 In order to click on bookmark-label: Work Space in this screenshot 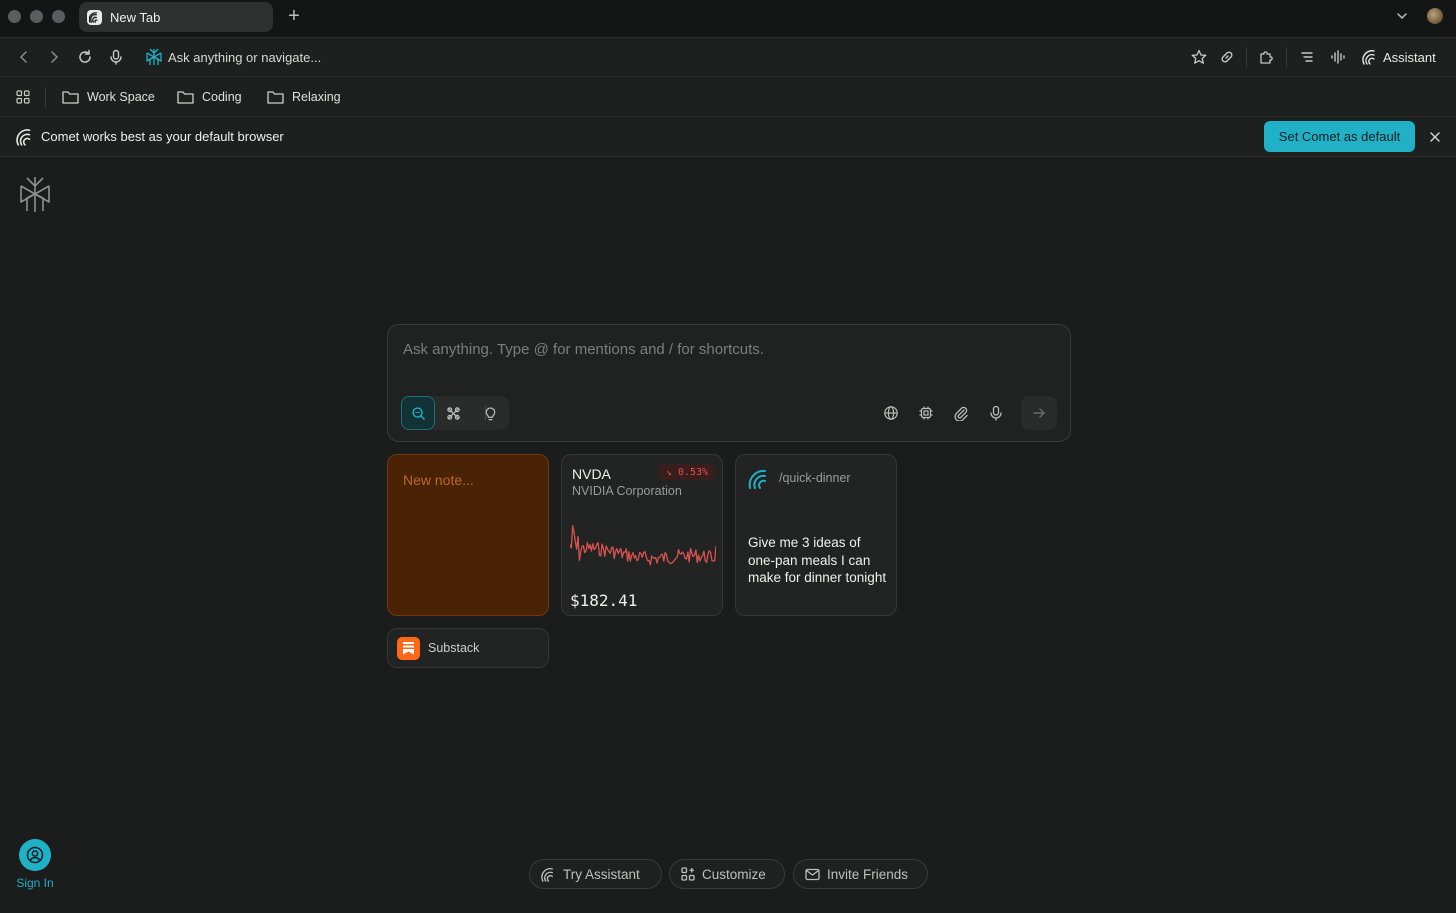, I will do `click(121, 97)`.